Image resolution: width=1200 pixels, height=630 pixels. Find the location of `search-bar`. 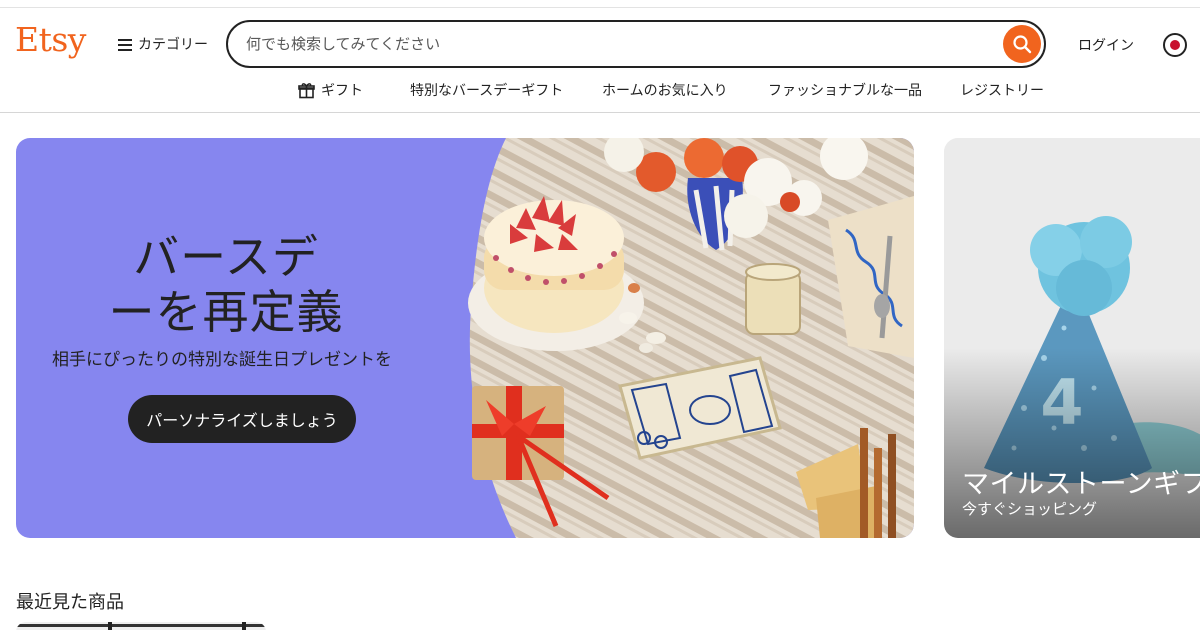

search-bar is located at coordinates (636, 44).